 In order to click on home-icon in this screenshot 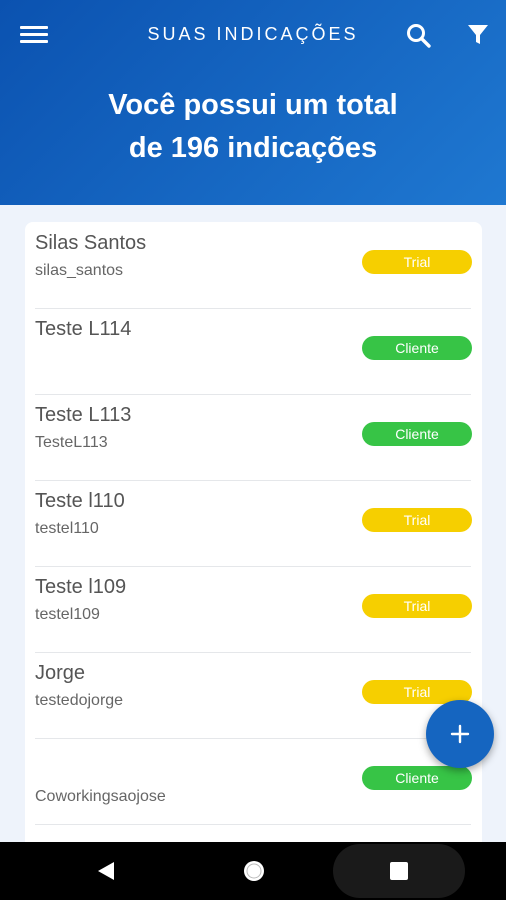, I will do `click(254, 871)`.